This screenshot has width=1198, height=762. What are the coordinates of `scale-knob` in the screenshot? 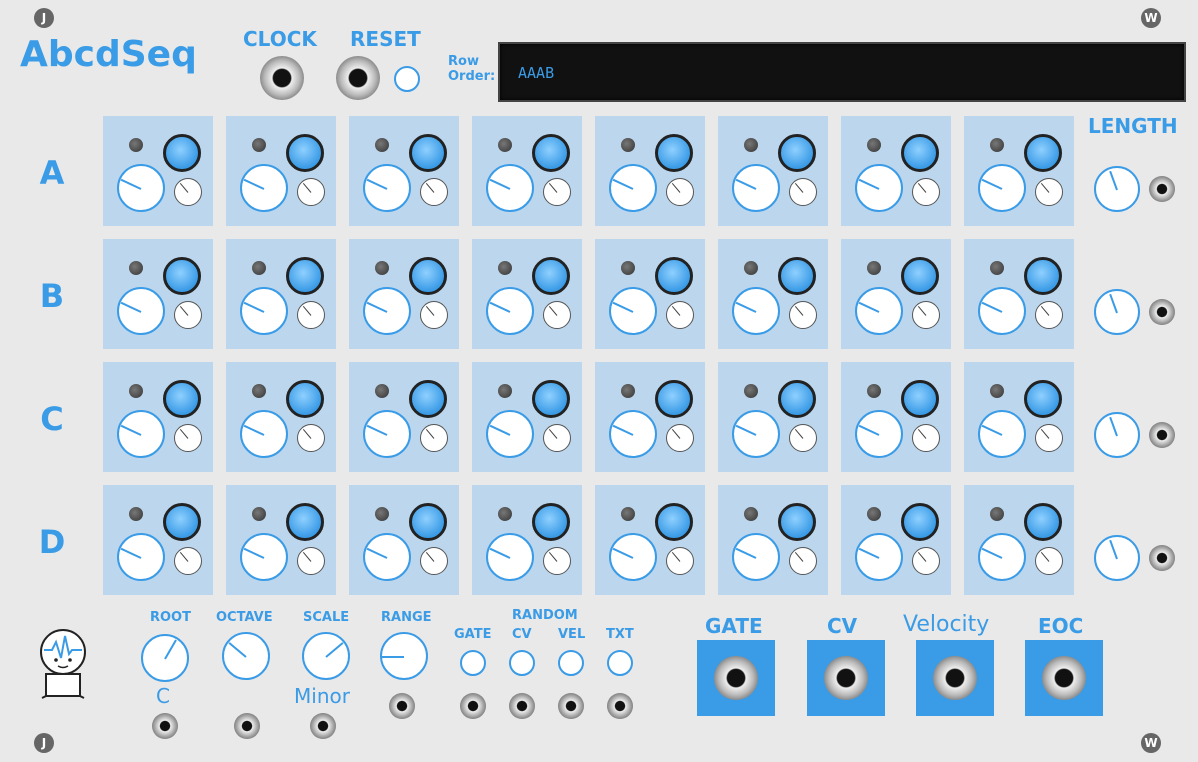 It's located at (326, 656).